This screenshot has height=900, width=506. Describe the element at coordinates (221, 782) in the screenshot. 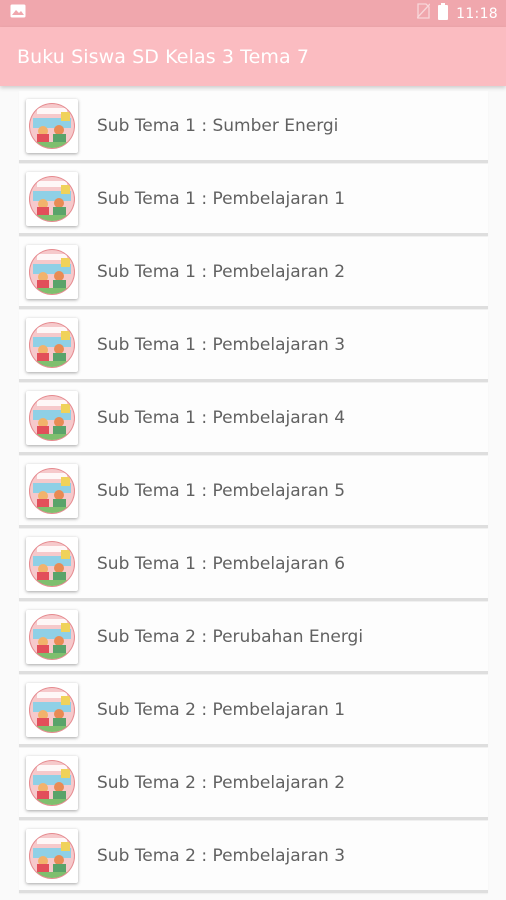

I see `list-item-label: Sub Tema 2 : Pembelajaran 2` at that location.